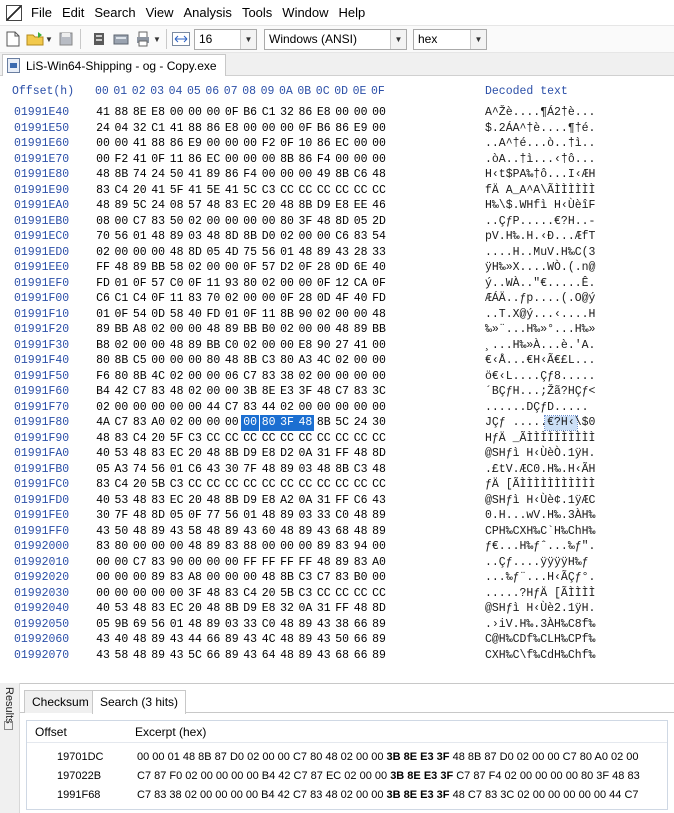 This screenshot has height=813, width=674. I want to click on hex-byte: 3F, so click(287, 423).